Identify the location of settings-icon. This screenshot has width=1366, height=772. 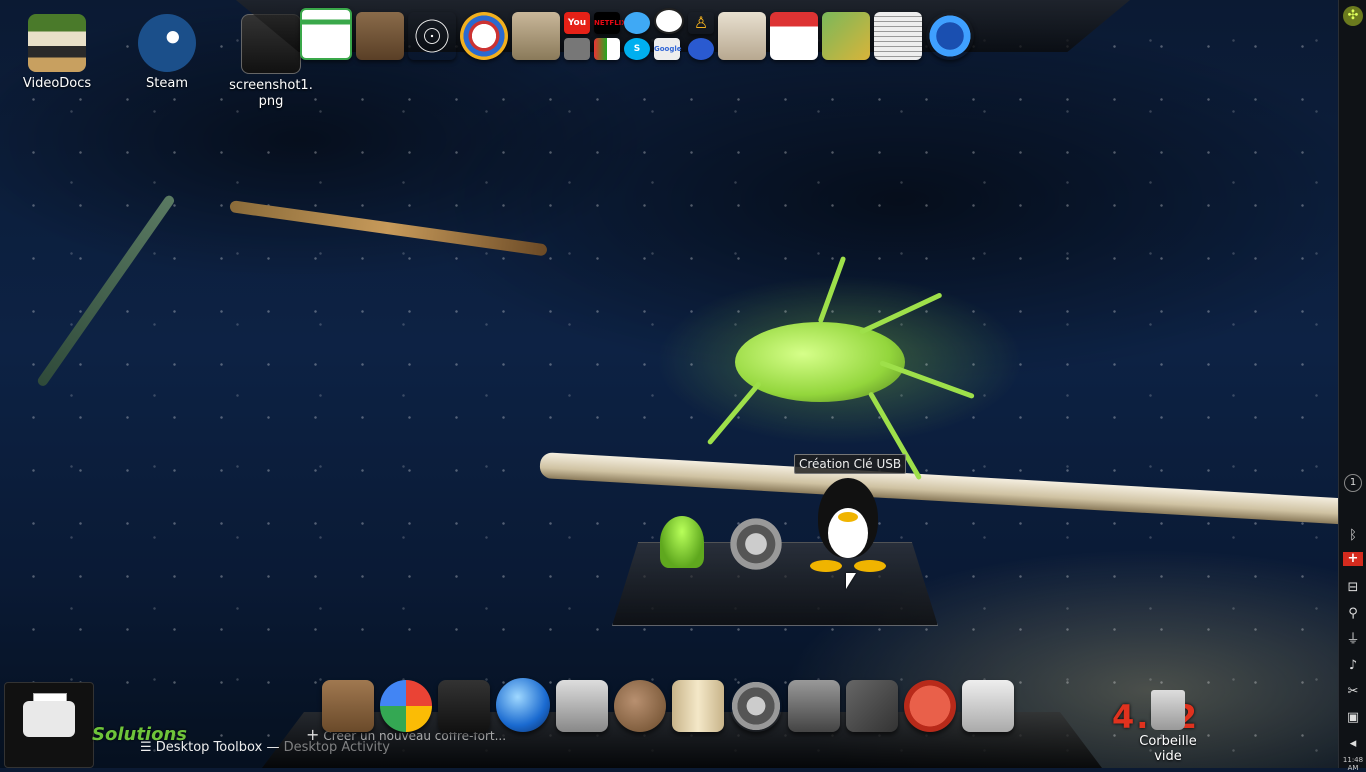
(756, 706).